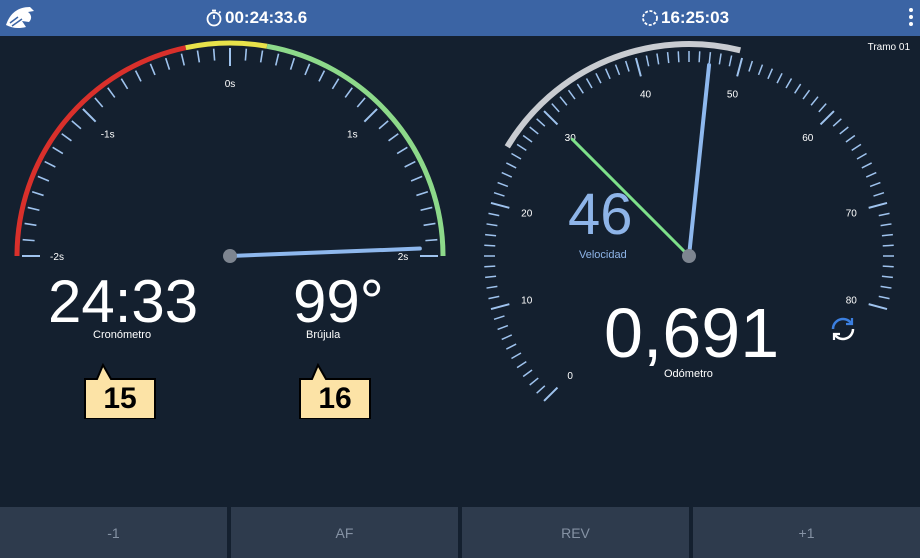 This screenshot has height=558, width=920. Describe the element at coordinates (57, 257) in the screenshot. I see `offset-tick-label: -2s` at that location.